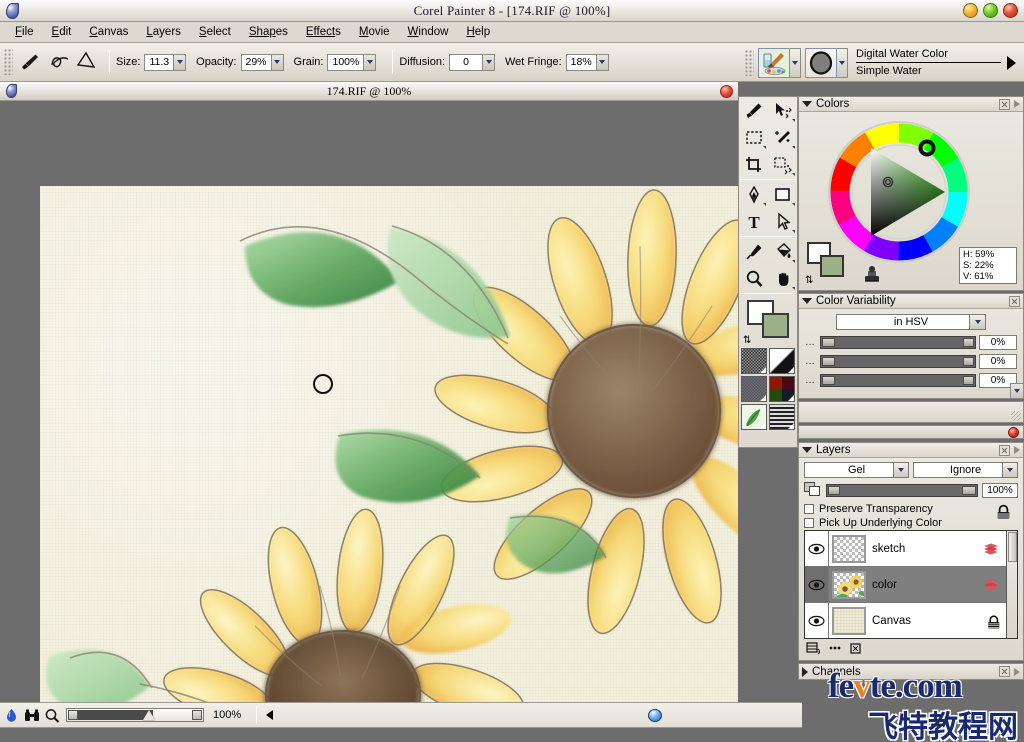  Describe the element at coordinates (11, 715) in the screenshot. I see `painter-drop-icon` at that location.